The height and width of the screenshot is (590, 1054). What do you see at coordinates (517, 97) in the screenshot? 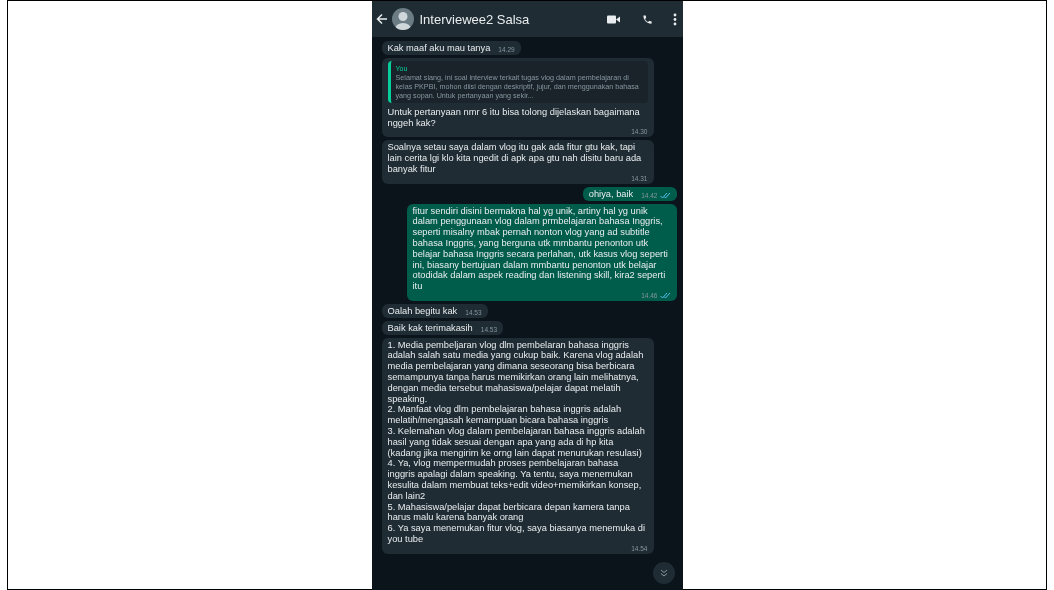
I see `incoming-message` at bounding box center [517, 97].